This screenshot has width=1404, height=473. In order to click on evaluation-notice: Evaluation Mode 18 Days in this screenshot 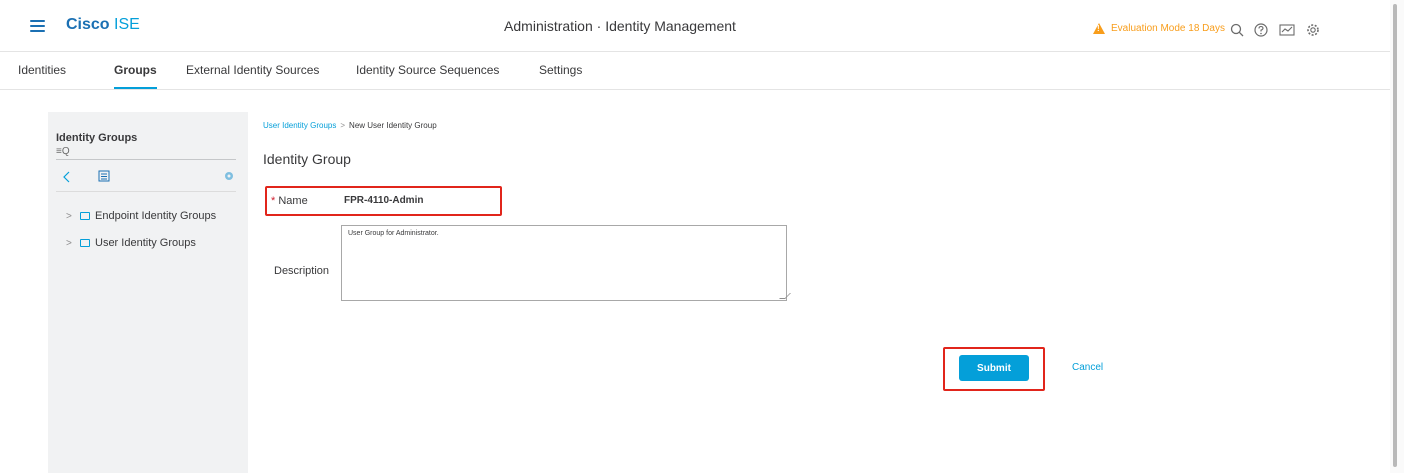, I will do `click(1159, 28)`.